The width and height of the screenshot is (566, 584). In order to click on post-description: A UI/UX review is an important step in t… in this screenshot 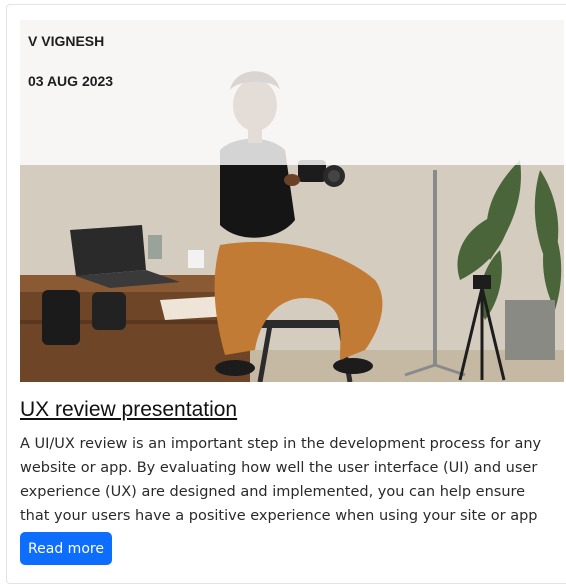, I will do `click(281, 480)`.